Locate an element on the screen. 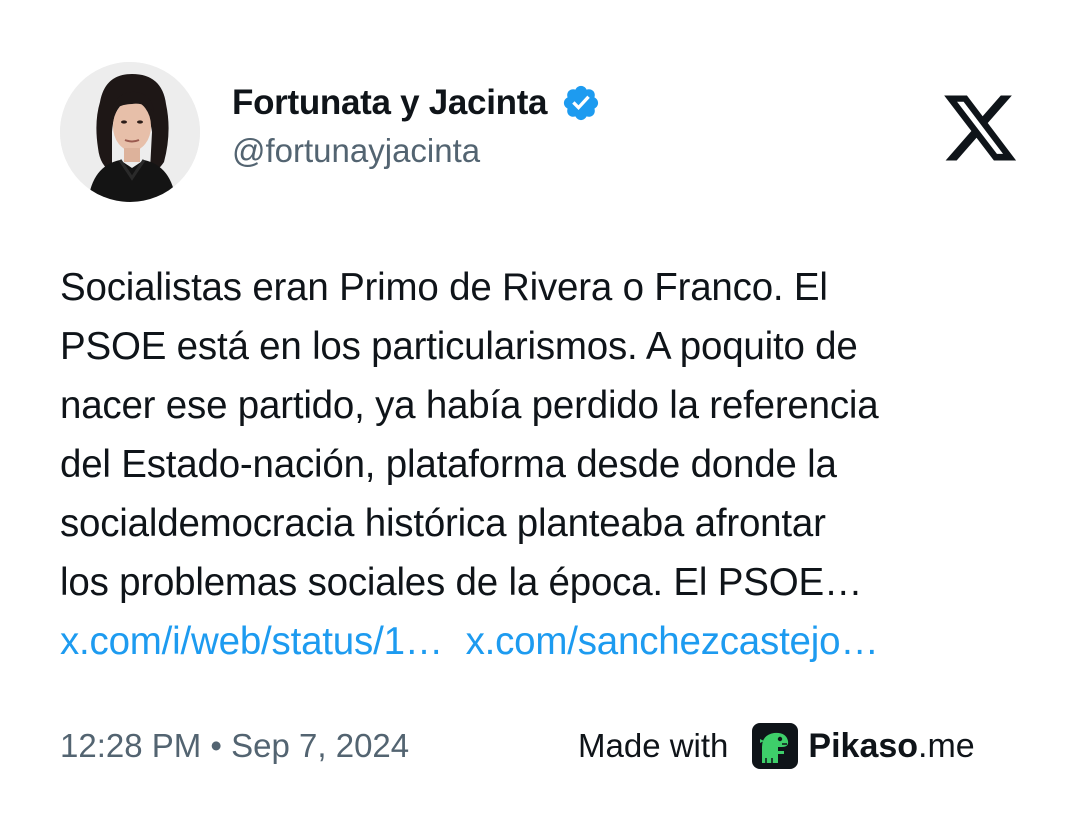  pikaso-dino-icon is located at coordinates (775, 746).